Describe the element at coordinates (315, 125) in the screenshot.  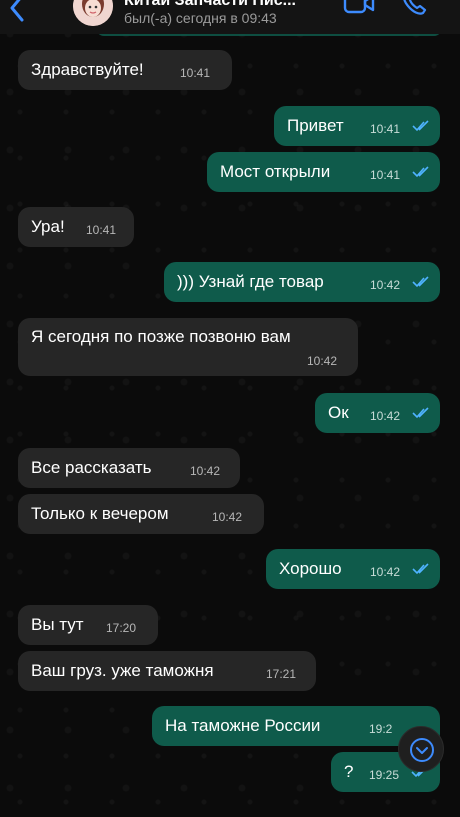
I see `message-text: Привет` at that location.